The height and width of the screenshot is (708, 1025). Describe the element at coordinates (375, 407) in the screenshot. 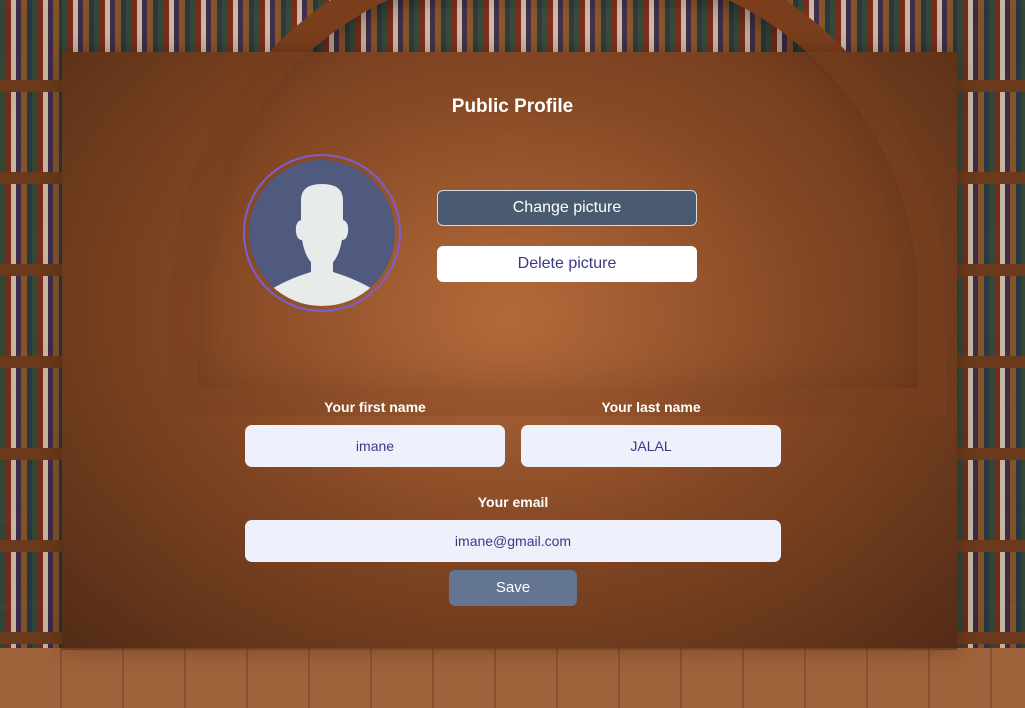

I see `first-name-label: Your first name` at that location.